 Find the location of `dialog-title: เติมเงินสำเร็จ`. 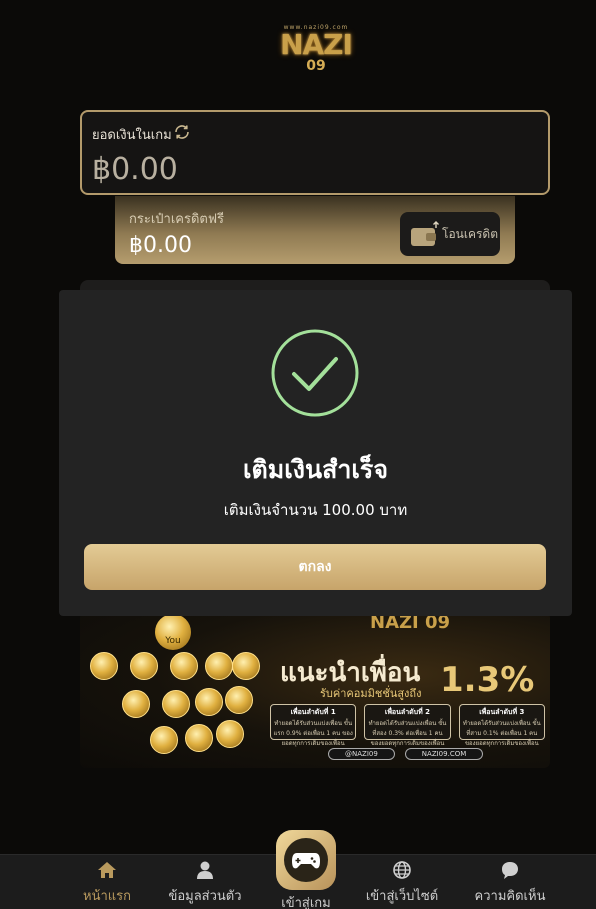

dialog-title: เติมเงินสำเร็จ is located at coordinates (315, 469).